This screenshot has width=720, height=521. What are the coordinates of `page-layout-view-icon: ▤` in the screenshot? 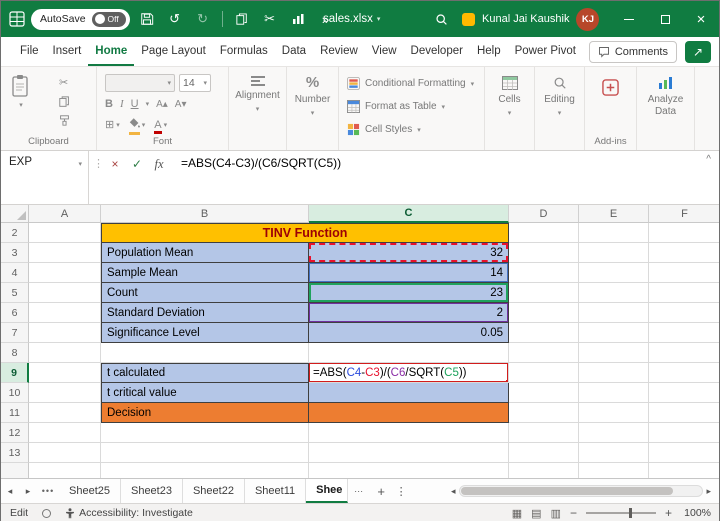 It's located at (536, 513).